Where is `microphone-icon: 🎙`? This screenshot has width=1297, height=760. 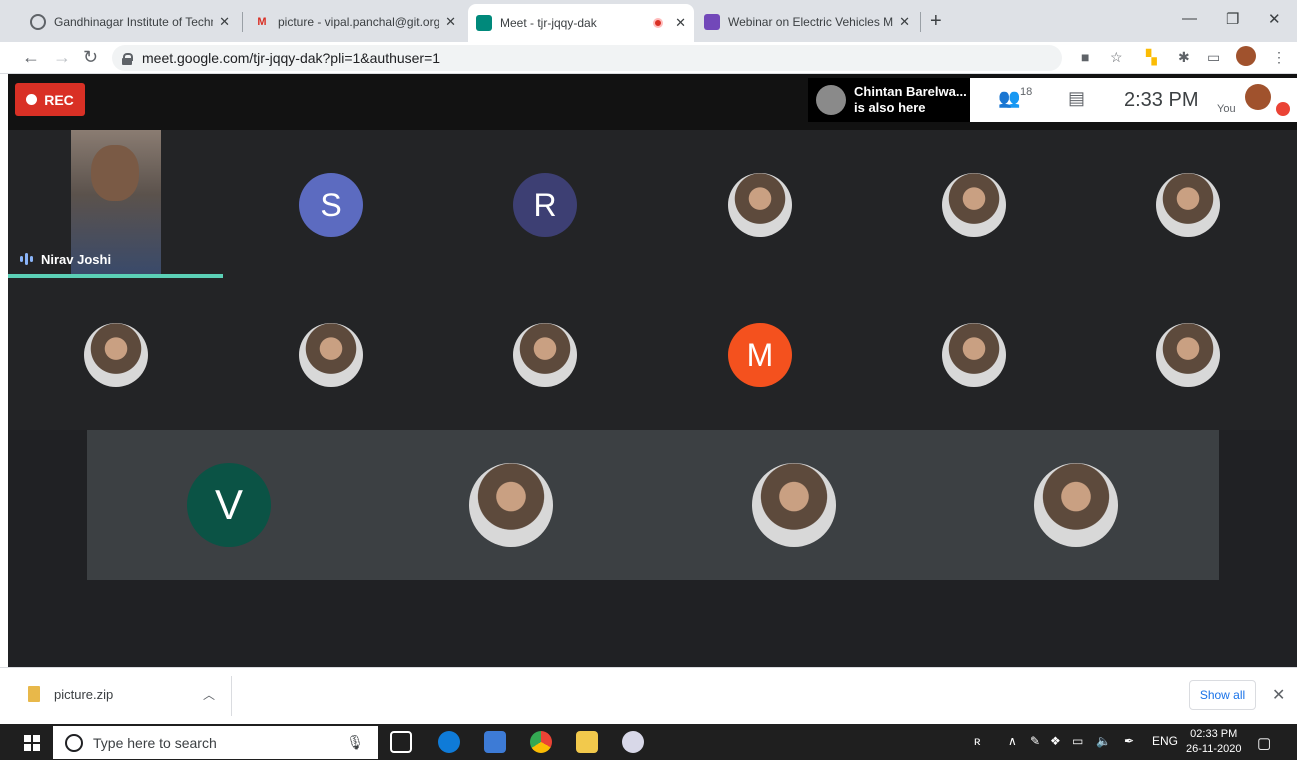 microphone-icon: 🎙 is located at coordinates (355, 742).